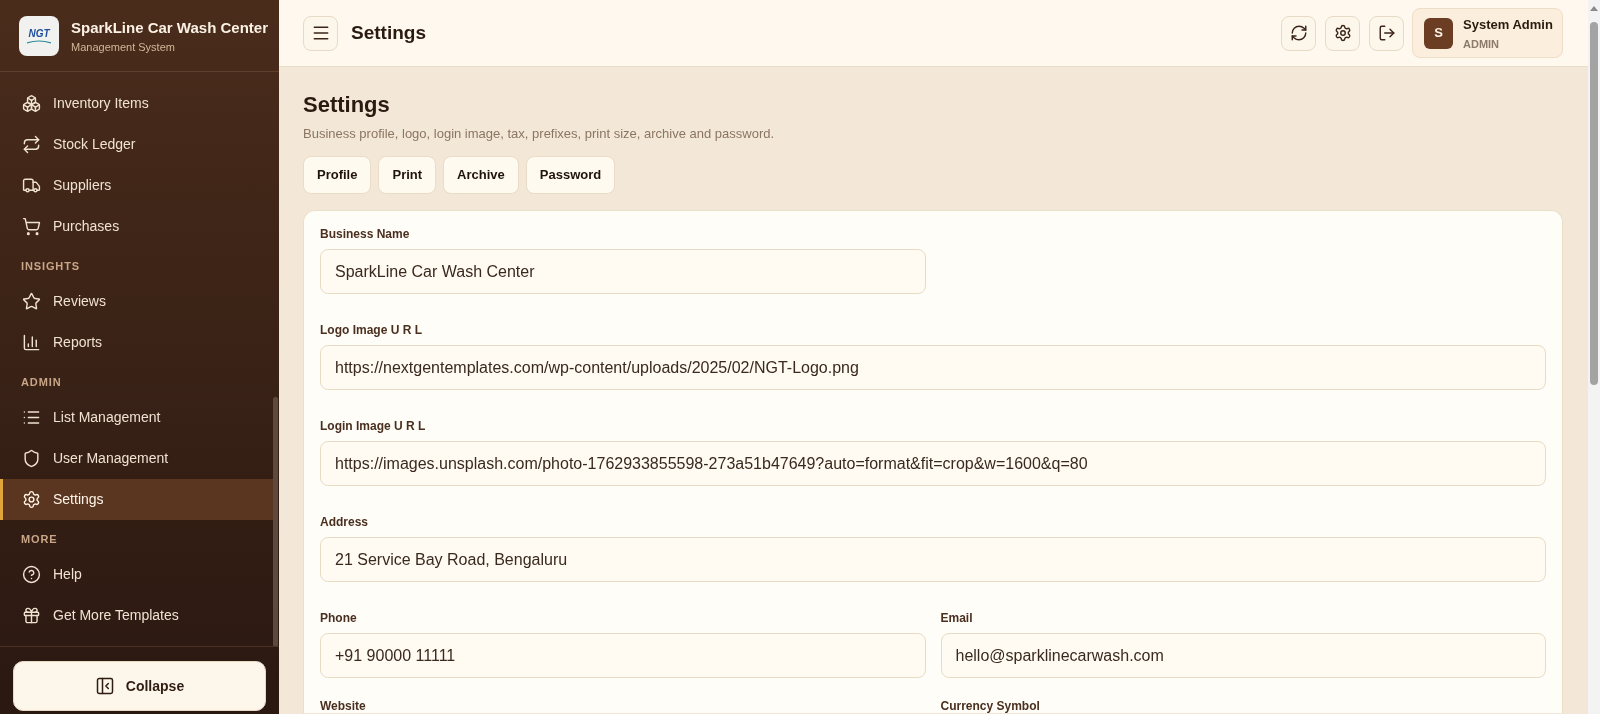  Describe the element at coordinates (31, 185) in the screenshot. I see `truck-icon` at that location.